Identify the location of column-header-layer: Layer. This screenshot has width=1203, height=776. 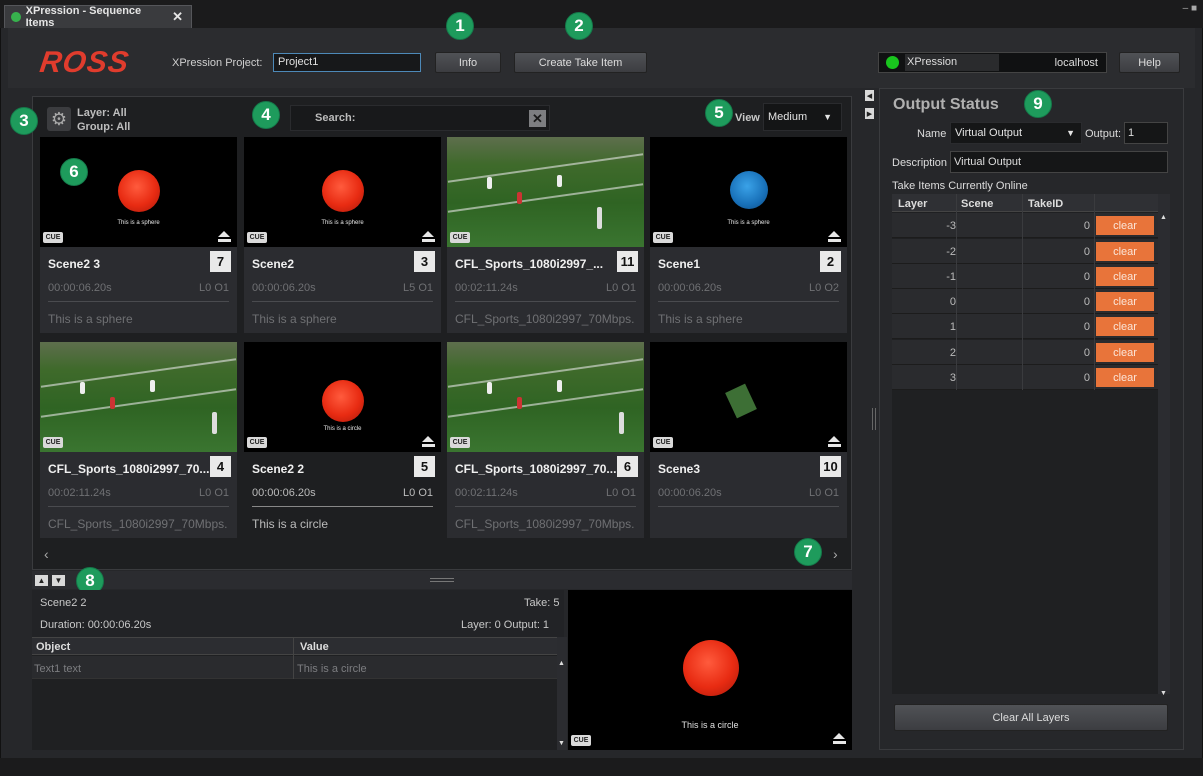
(912, 204).